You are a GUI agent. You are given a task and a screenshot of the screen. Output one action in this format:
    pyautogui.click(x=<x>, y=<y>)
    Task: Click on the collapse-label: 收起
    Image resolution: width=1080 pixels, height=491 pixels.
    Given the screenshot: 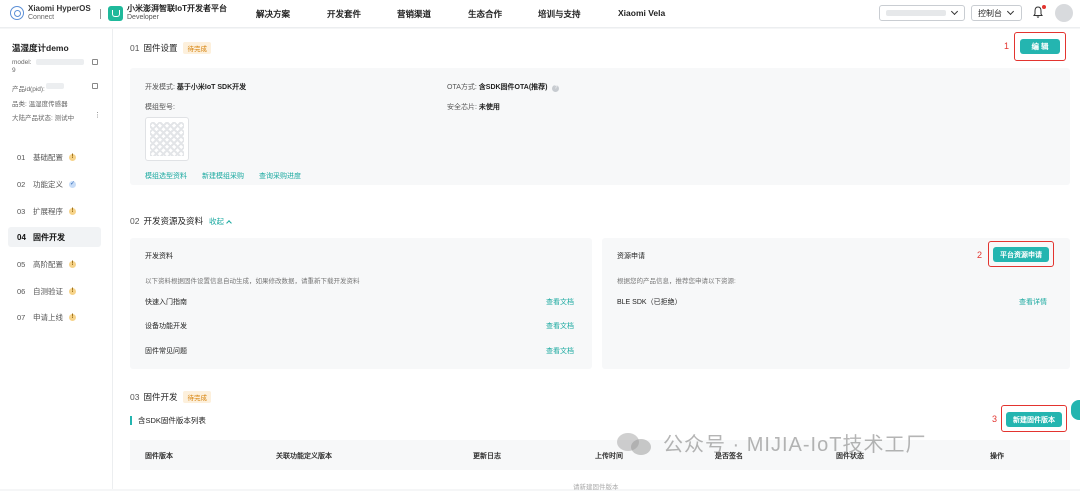 What is the action you would take?
    pyautogui.click(x=216, y=221)
    